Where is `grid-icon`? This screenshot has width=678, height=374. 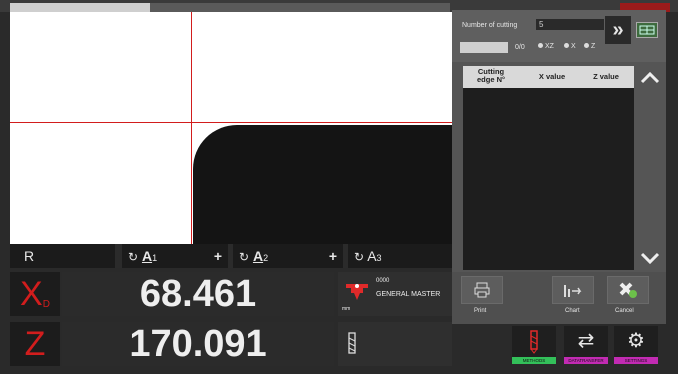
grid-icon is located at coordinates (647, 30).